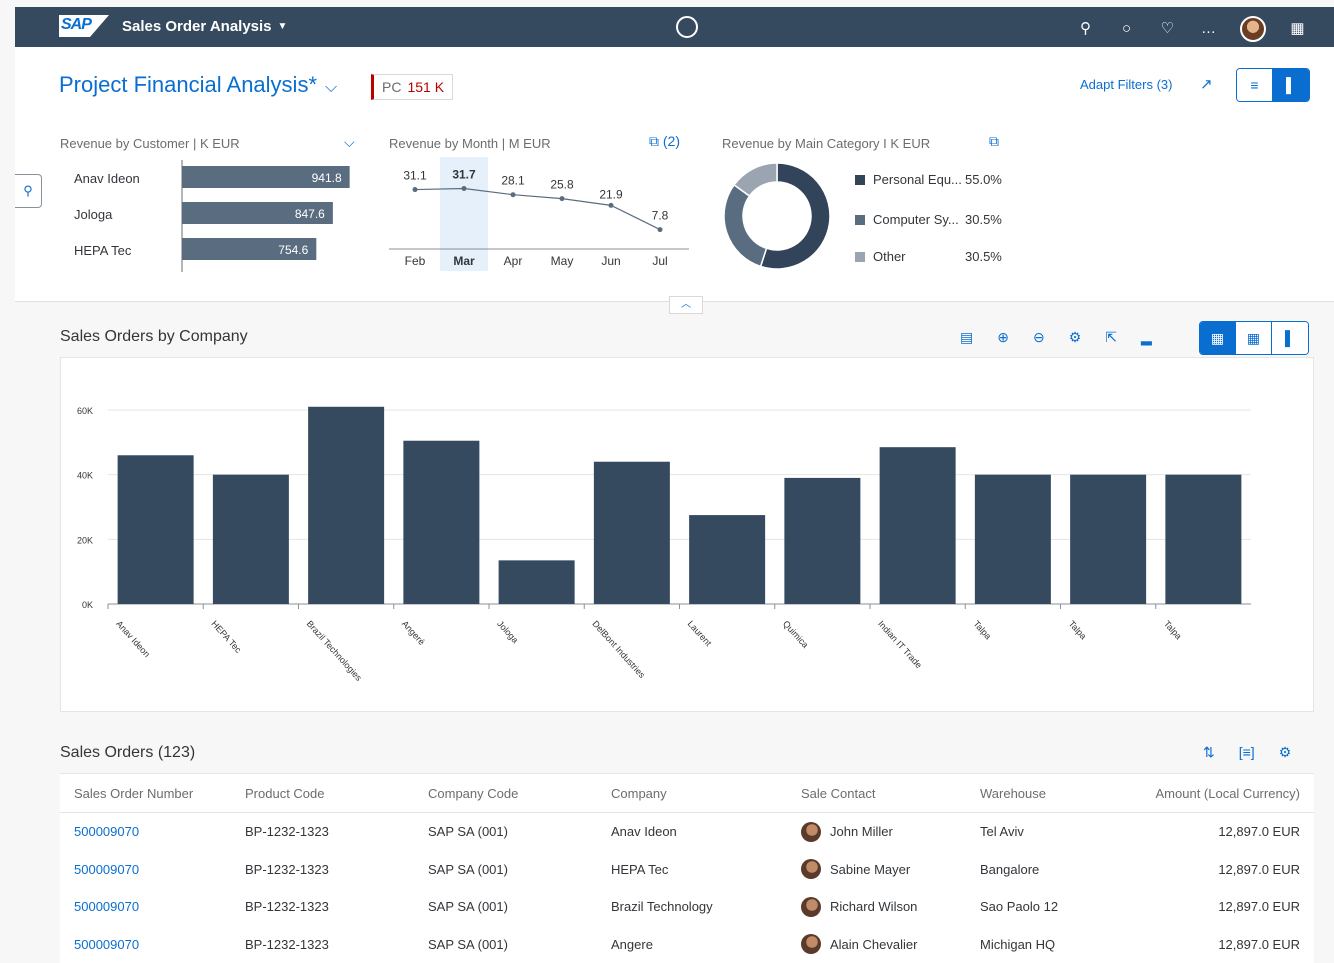 This screenshot has width=1334, height=963. I want to click on fullscreen-icon: ⇱, so click(1111, 337).